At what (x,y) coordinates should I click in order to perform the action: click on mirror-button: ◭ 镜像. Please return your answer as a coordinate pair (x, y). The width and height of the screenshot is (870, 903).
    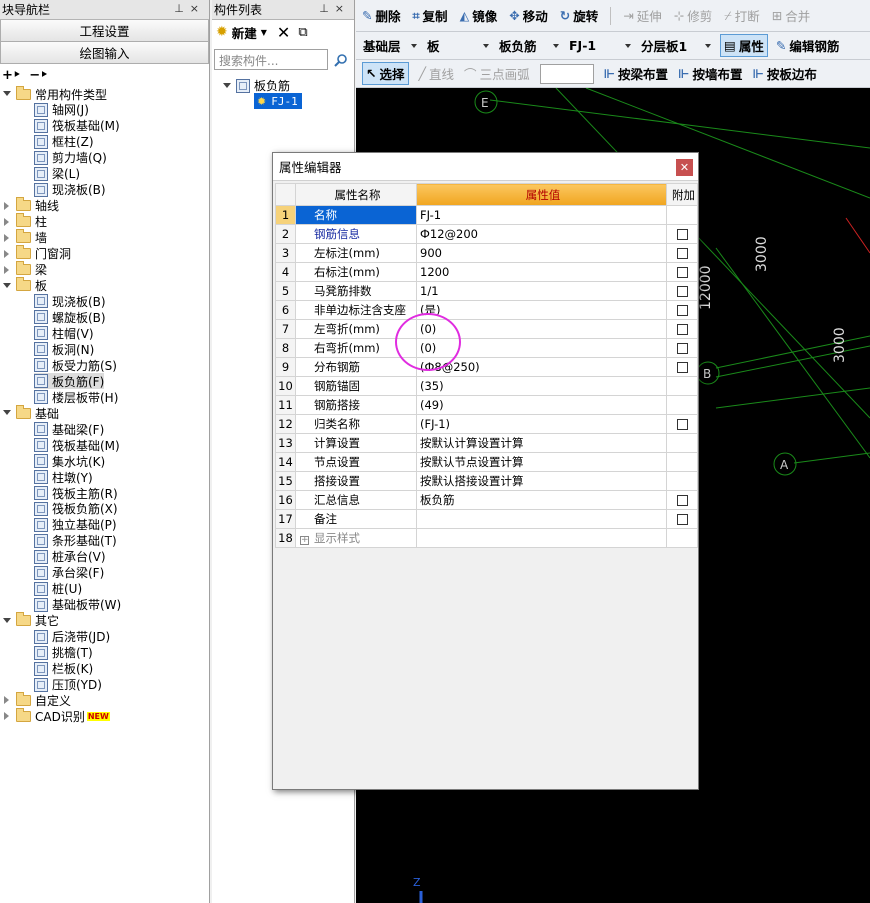
    Looking at the image, I should click on (479, 15).